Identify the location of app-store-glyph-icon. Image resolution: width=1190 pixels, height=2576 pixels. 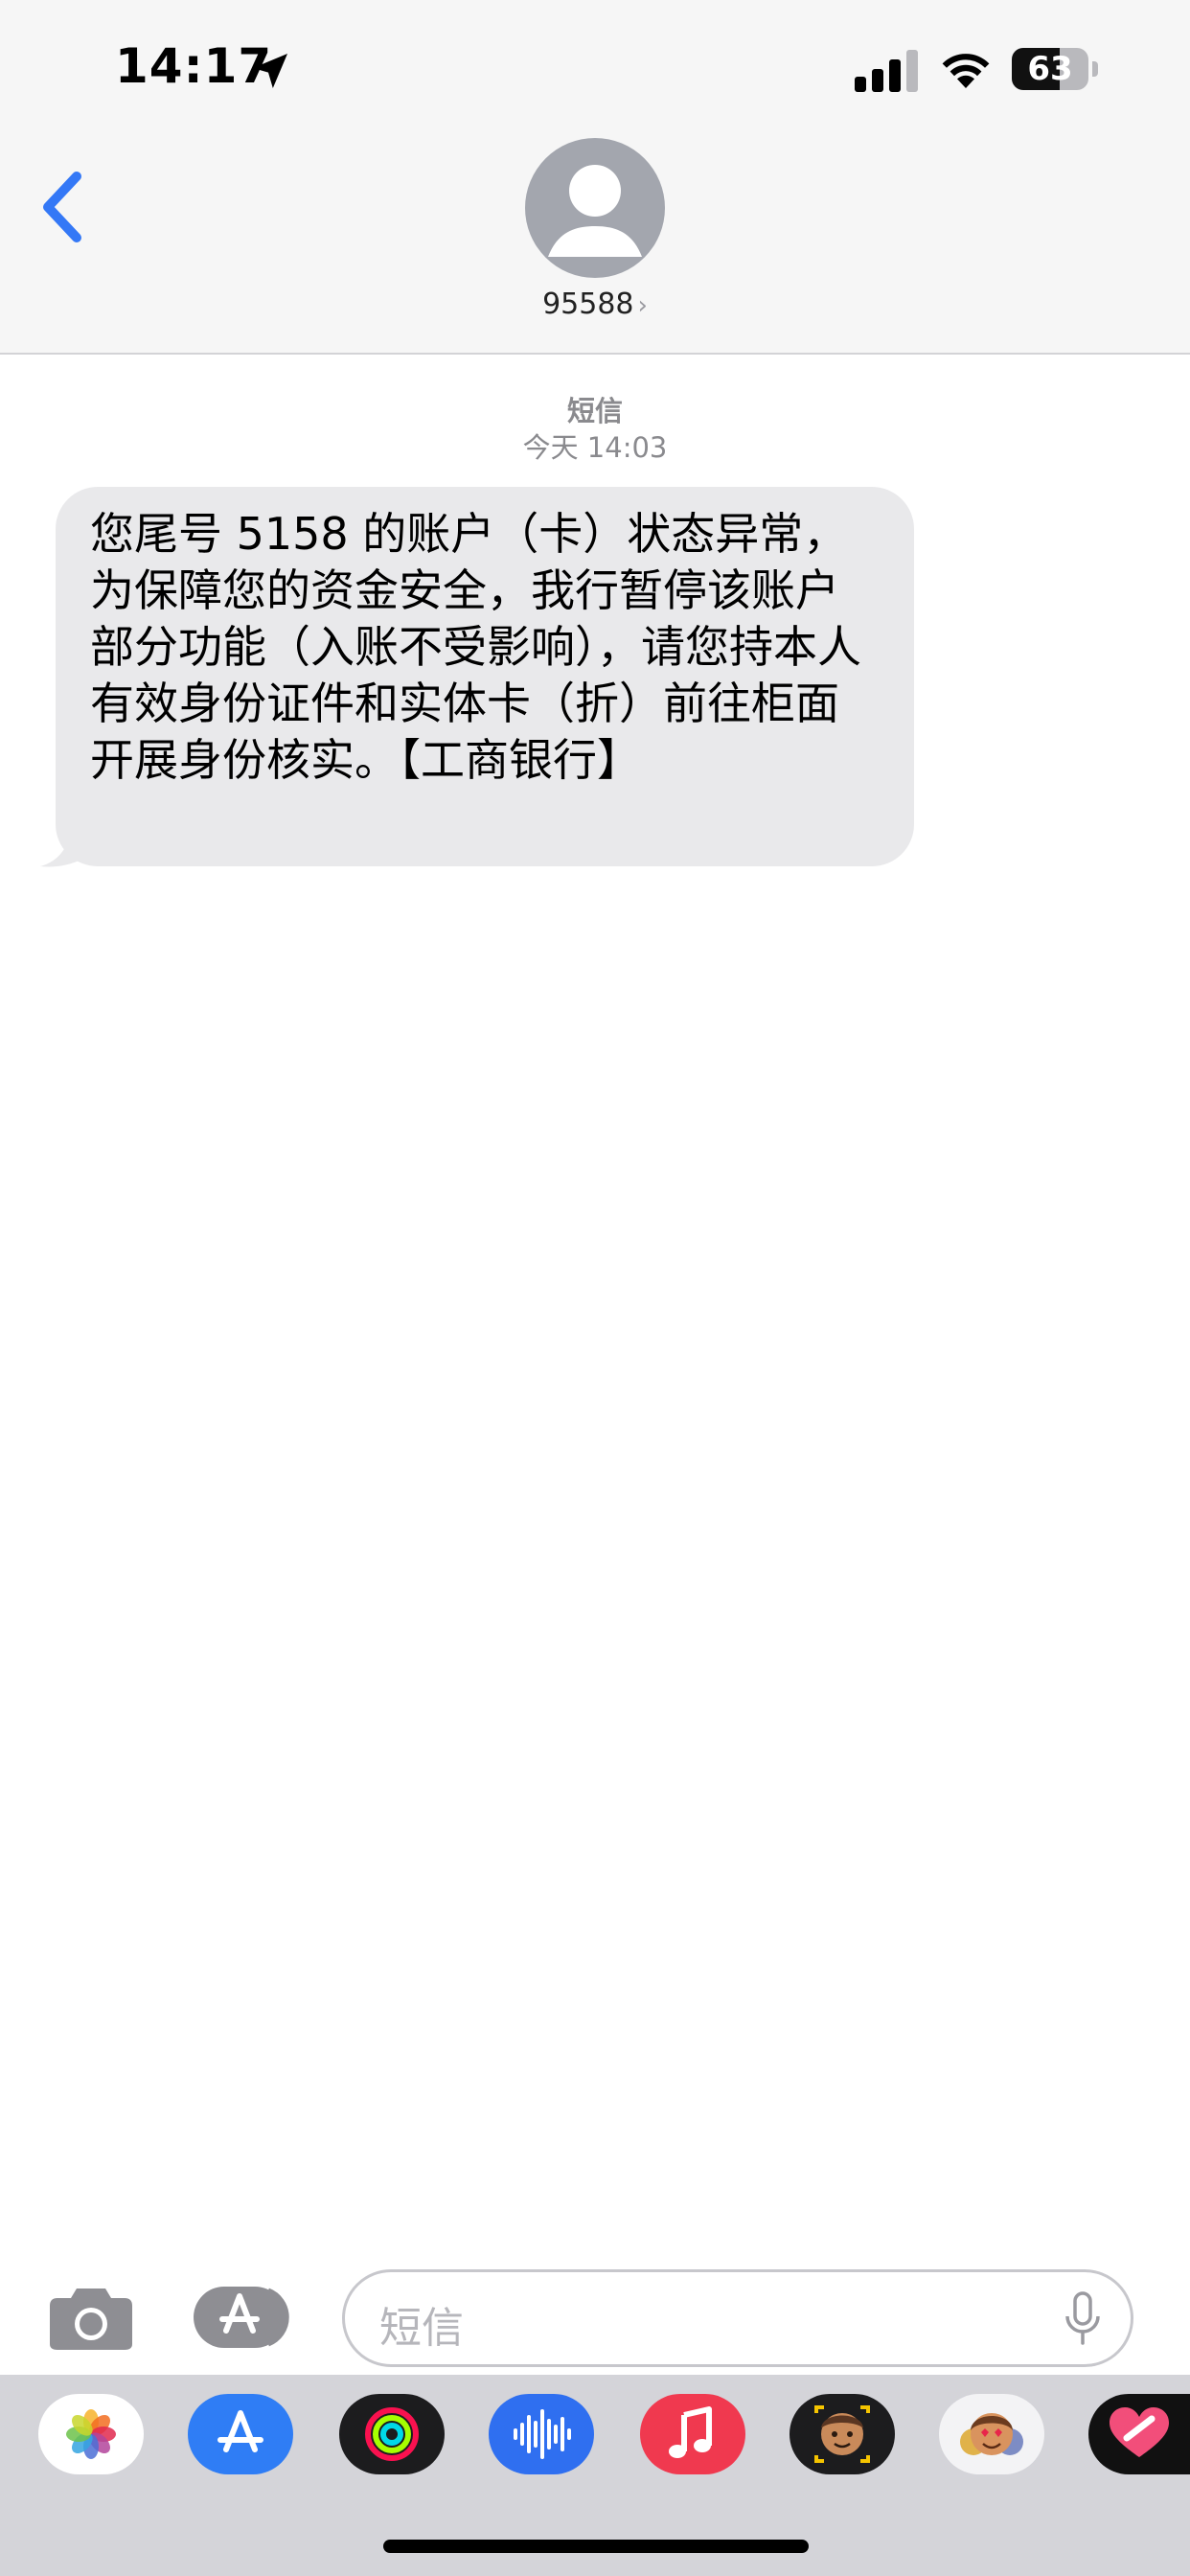
(240, 2431).